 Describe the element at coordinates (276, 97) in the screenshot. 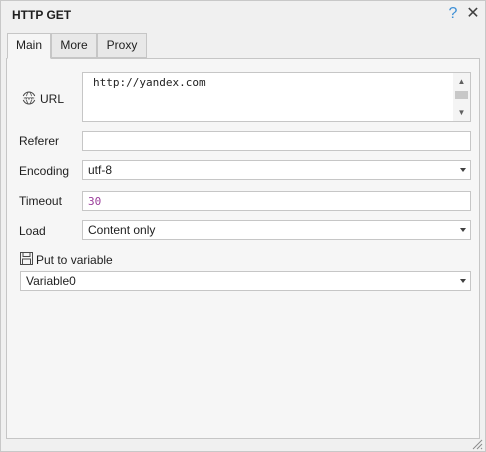

I see `url-input: http://yandex.com ▲ ▼` at that location.